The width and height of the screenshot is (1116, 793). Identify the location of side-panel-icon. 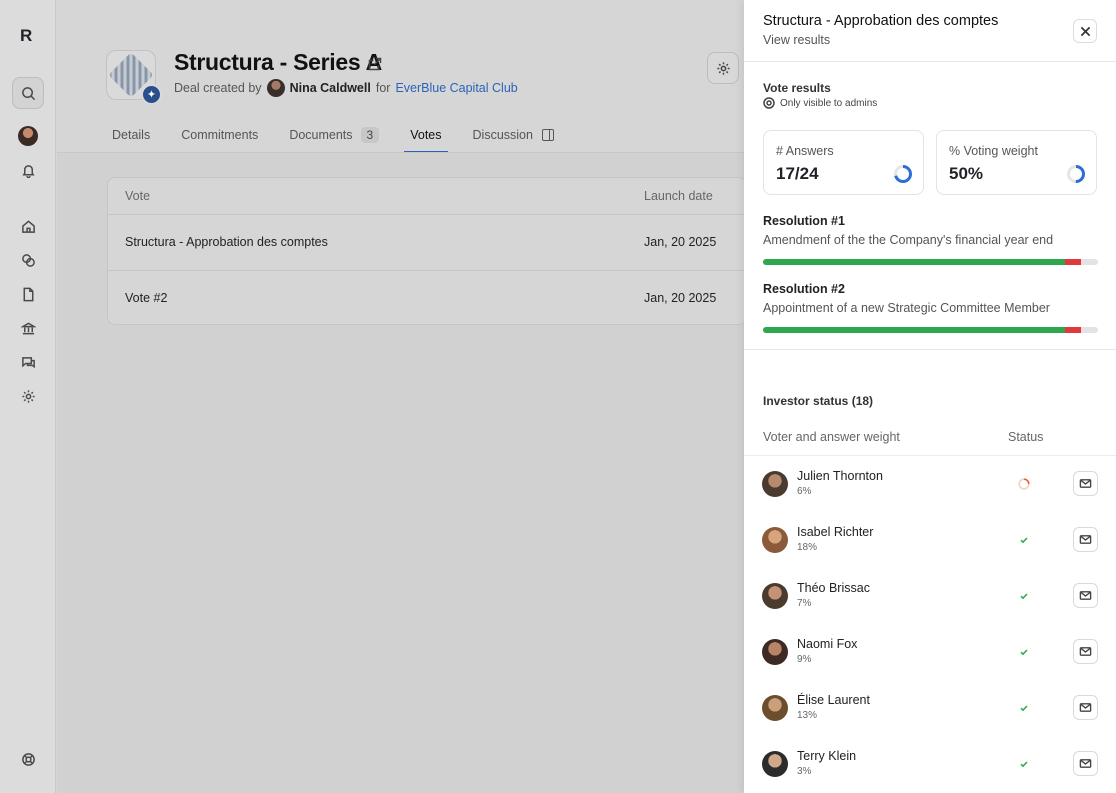
(547, 135).